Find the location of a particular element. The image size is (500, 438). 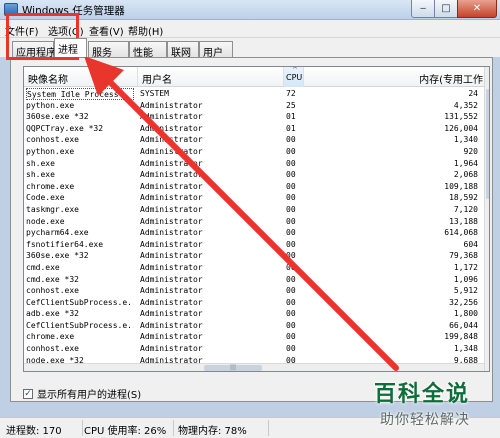

watermark: 百科全说 助你轻松解决 is located at coordinates (433, 407).